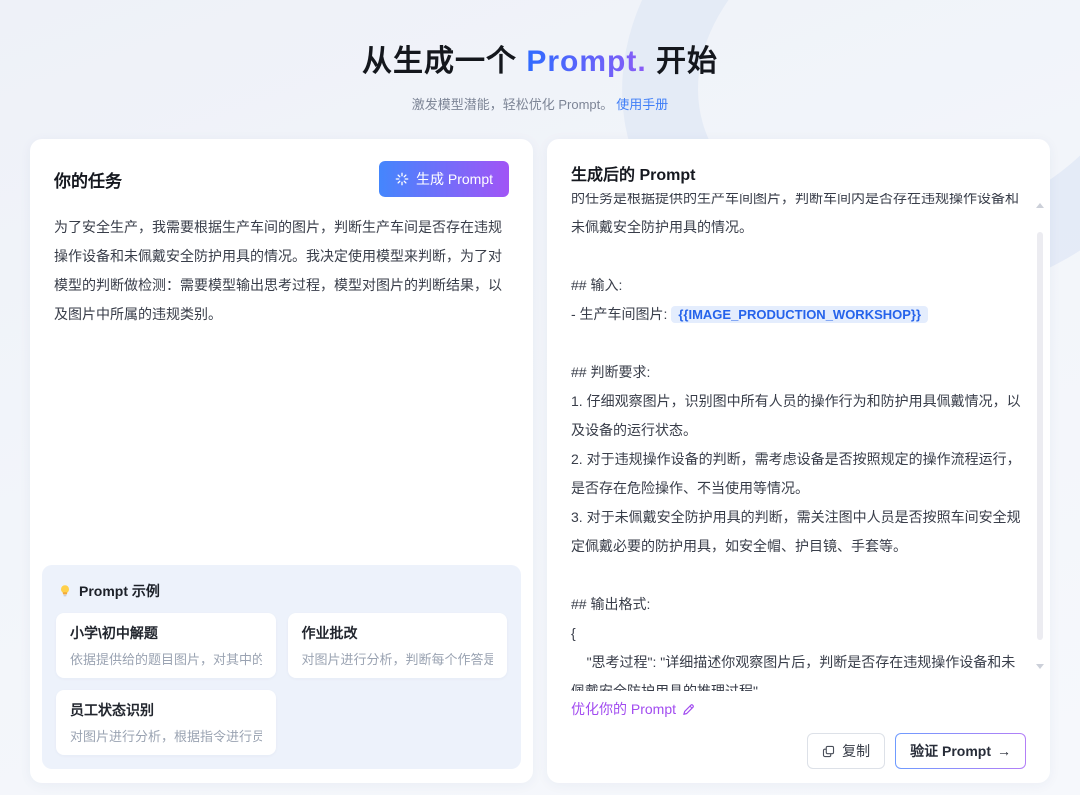 This screenshot has width=1080, height=795. Describe the element at coordinates (444, 61) in the screenshot. I see `page-title-prefix: 从生成一个` at that location.